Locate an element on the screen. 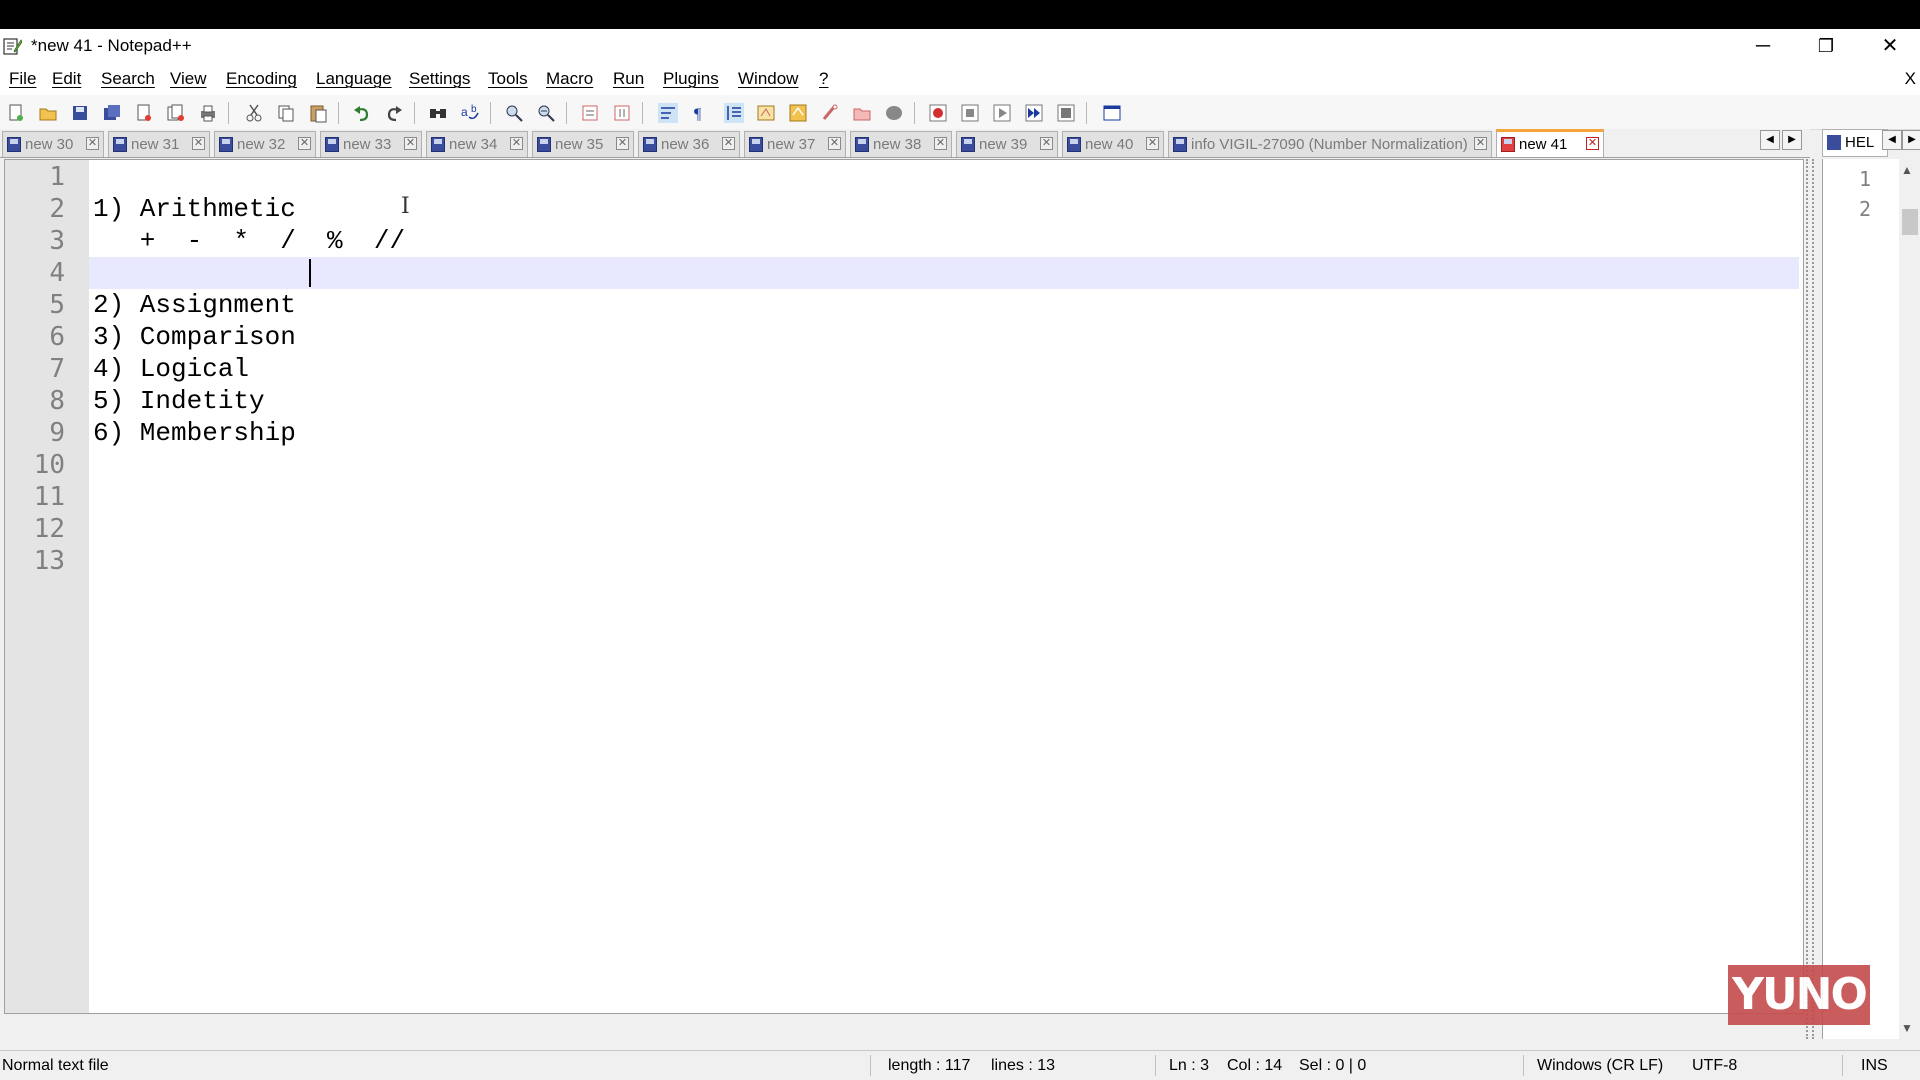 The width and height of the screenshot is (1920, 1080). tab-new-36: new 36 ✕ is located at coordinates (689, 144).